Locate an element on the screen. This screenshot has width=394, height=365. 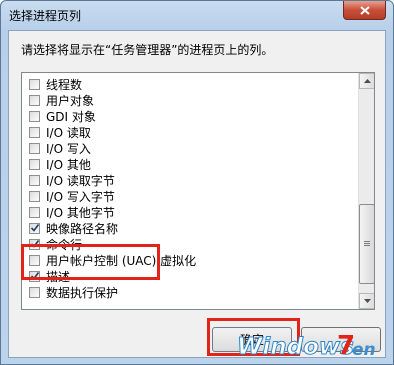
list-item-label: I/O 读取字节 is located at coordinates (80, 180).